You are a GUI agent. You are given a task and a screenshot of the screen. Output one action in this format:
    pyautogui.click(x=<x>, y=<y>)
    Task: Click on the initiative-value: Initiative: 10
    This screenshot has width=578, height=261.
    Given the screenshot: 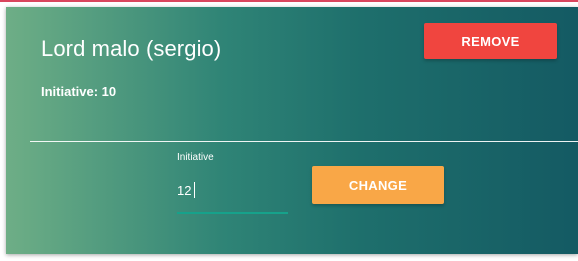 What is the action you would take?
    pyautogui.click(x=79, y=91)
    